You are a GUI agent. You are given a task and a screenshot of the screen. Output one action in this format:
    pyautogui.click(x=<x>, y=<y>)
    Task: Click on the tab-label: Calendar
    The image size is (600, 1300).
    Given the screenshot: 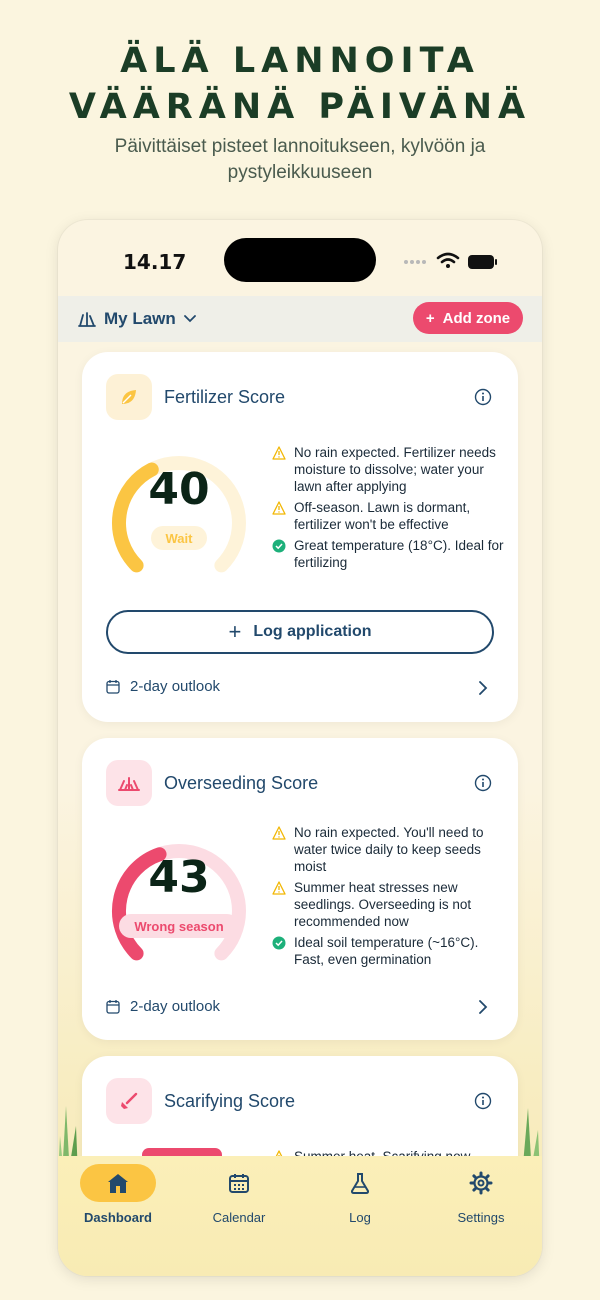 What is the action you would take?
    pyautogui.click(x=239, y=1217)
    